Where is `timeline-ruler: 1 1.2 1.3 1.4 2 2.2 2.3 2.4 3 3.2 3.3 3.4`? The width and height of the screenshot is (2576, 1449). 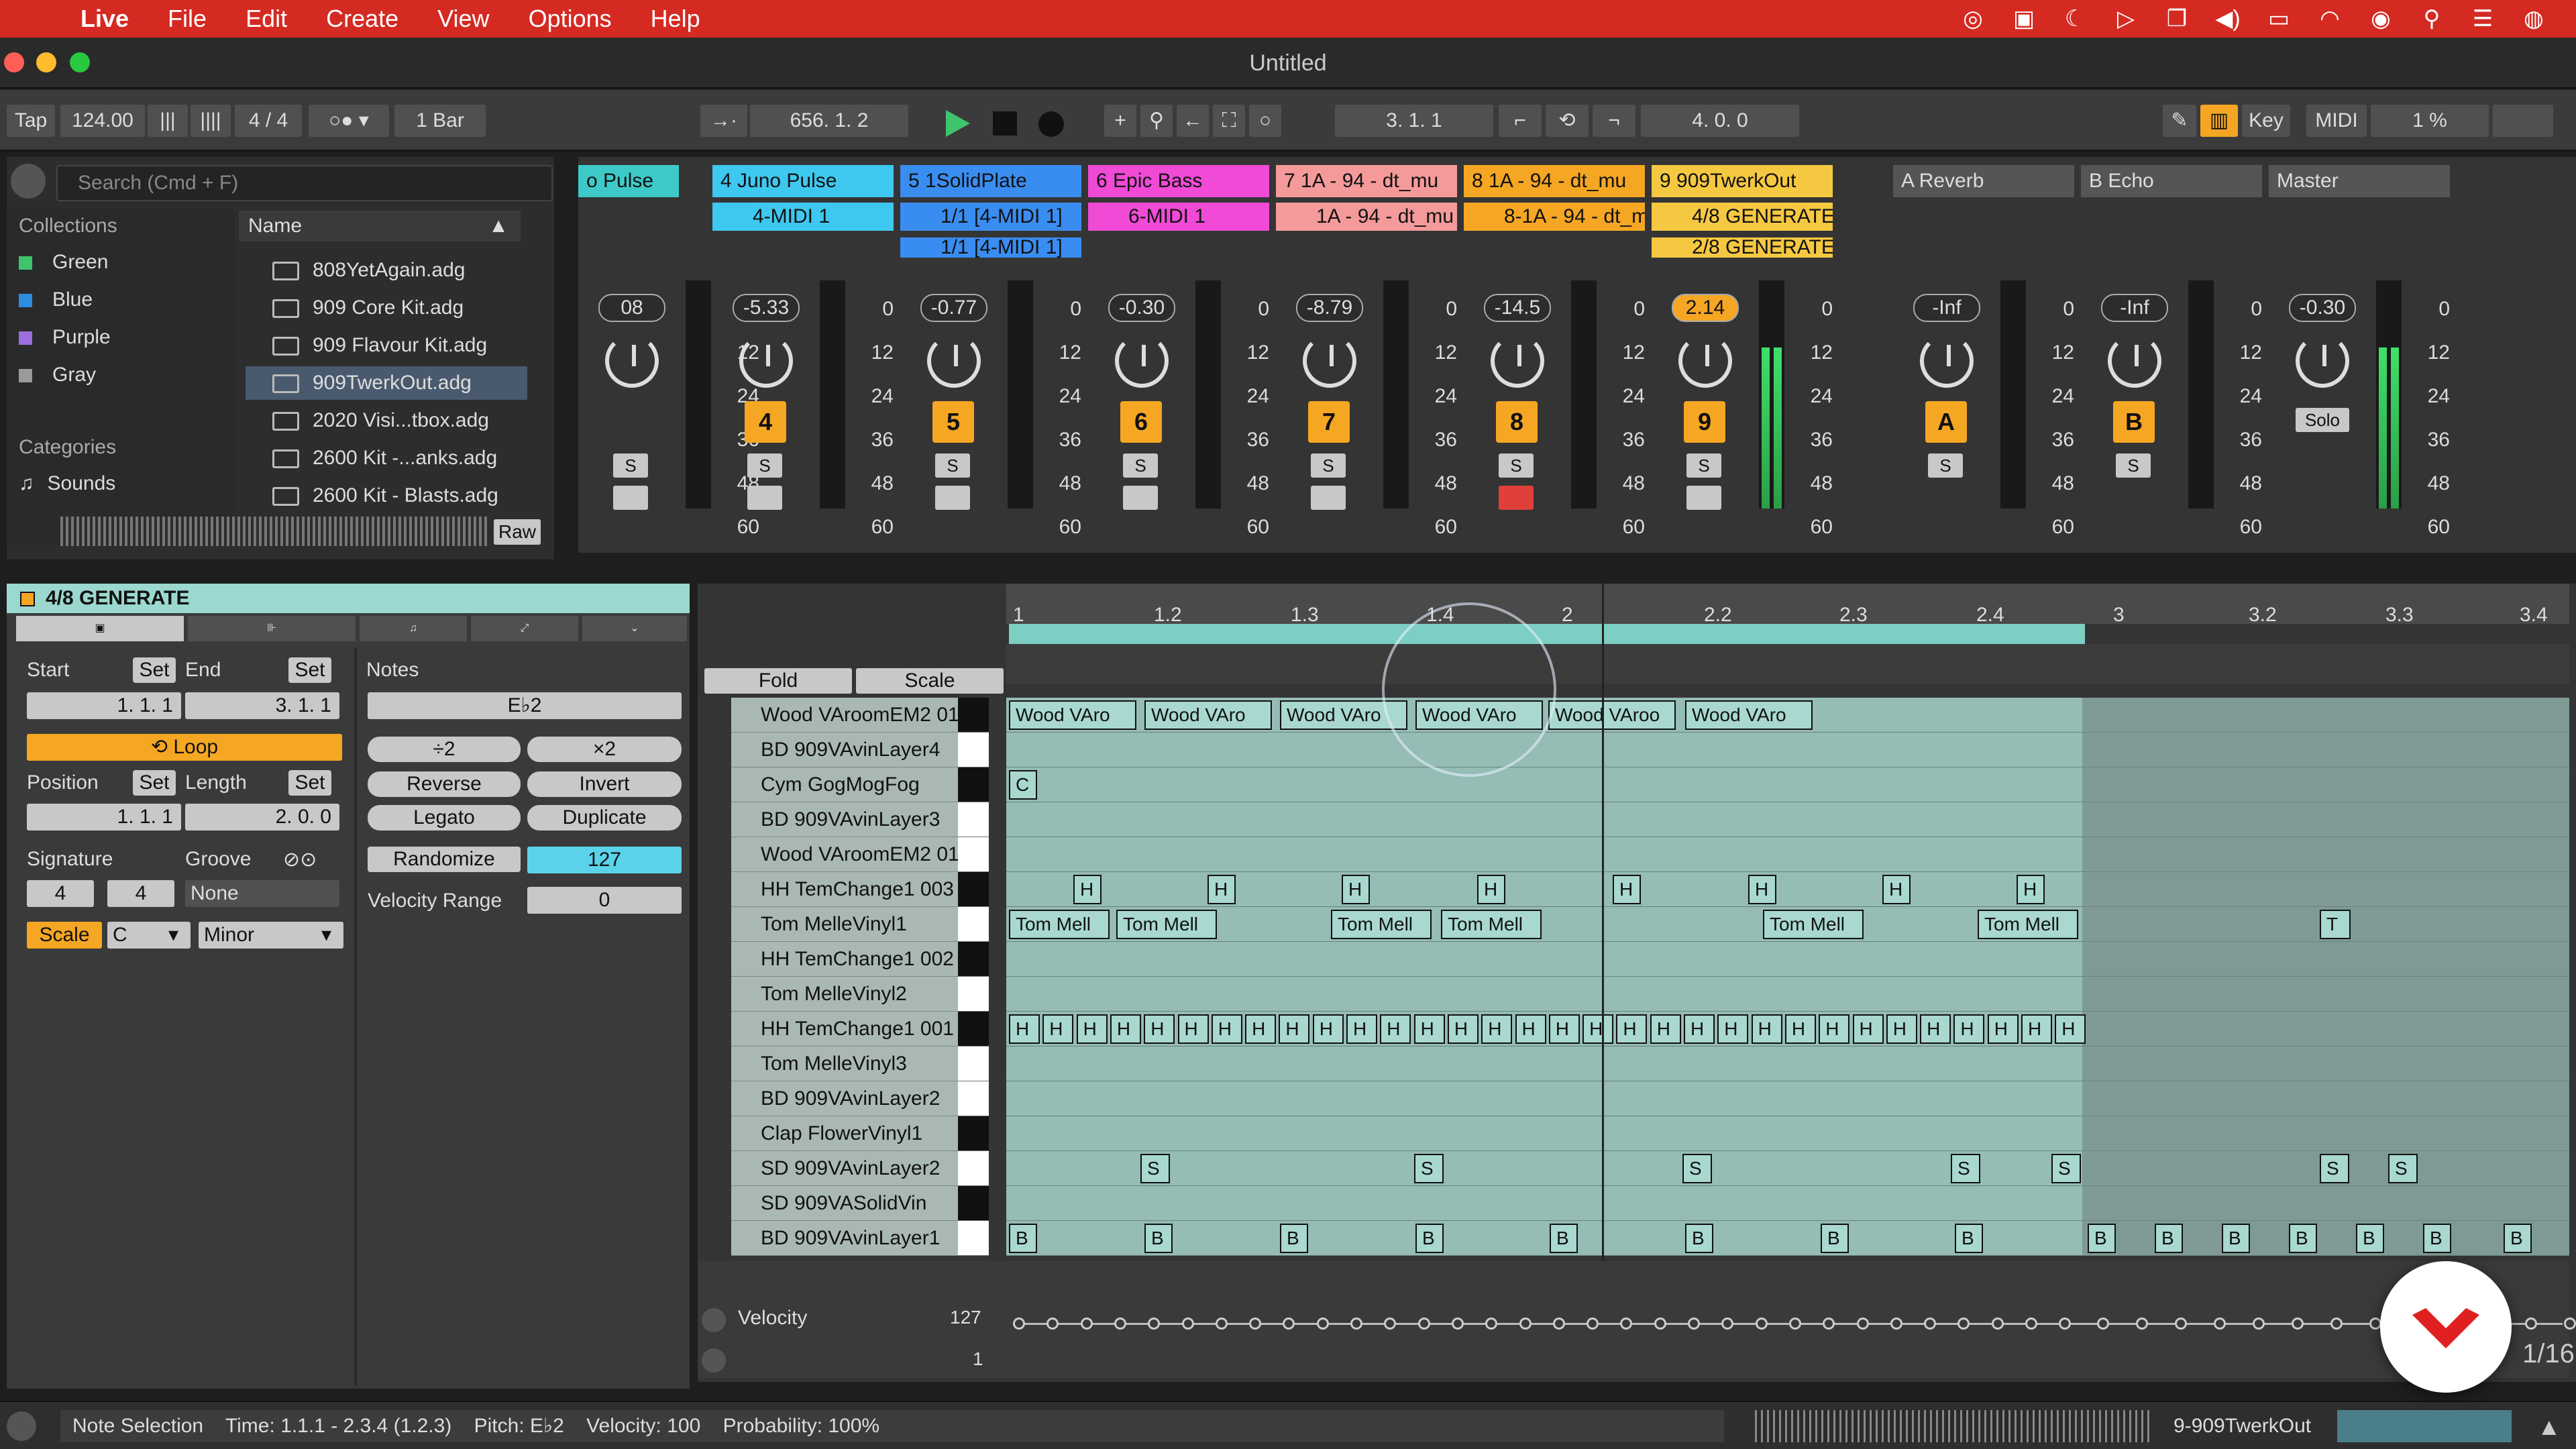 timeline-ruler: 1 1.2 1.3 1.4 2 2.2 2.3 2.4 3 3.2 3.3 3.4 is located at coordinates (1787, 605).